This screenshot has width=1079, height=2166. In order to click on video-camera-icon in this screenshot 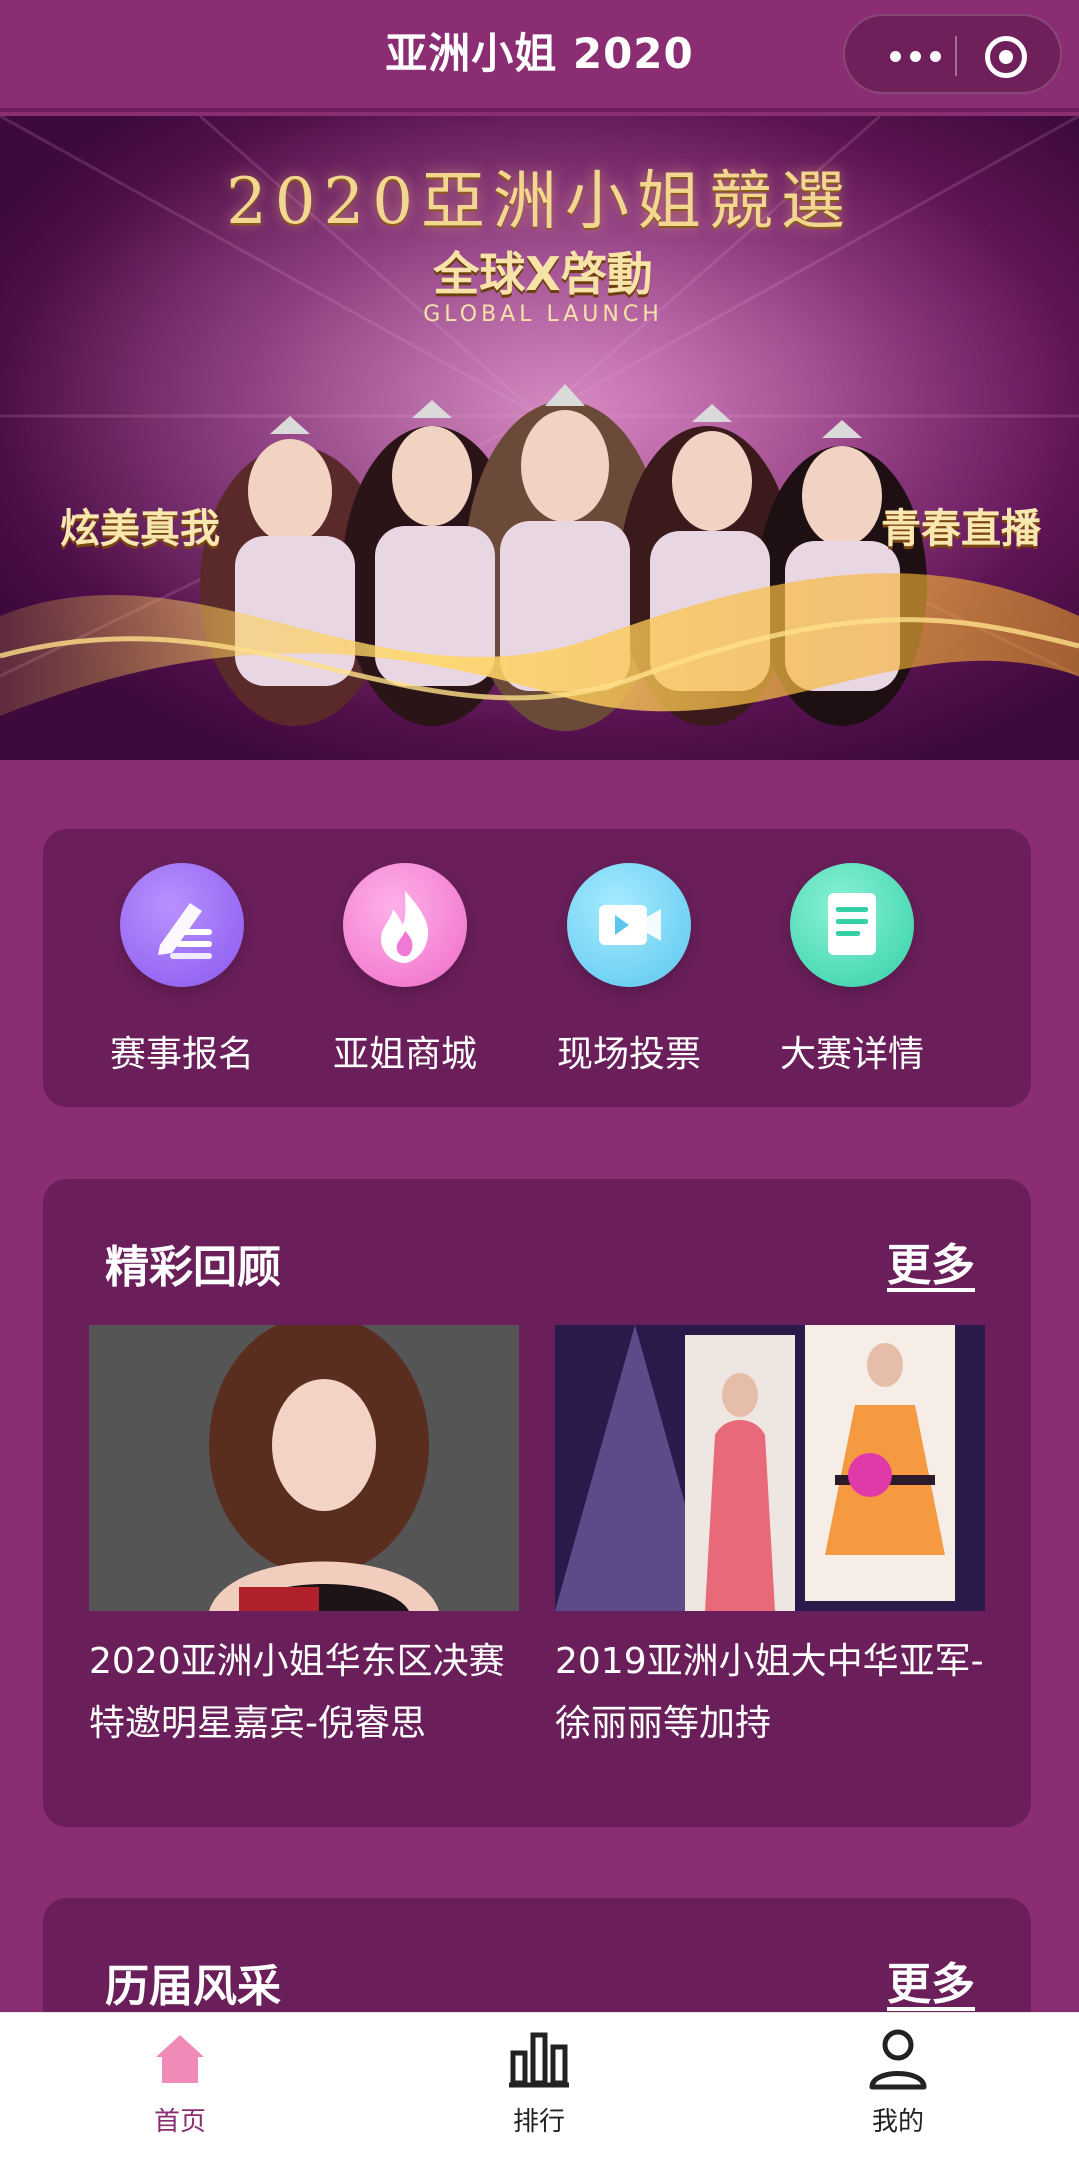, I will do `click(629, 925)`.